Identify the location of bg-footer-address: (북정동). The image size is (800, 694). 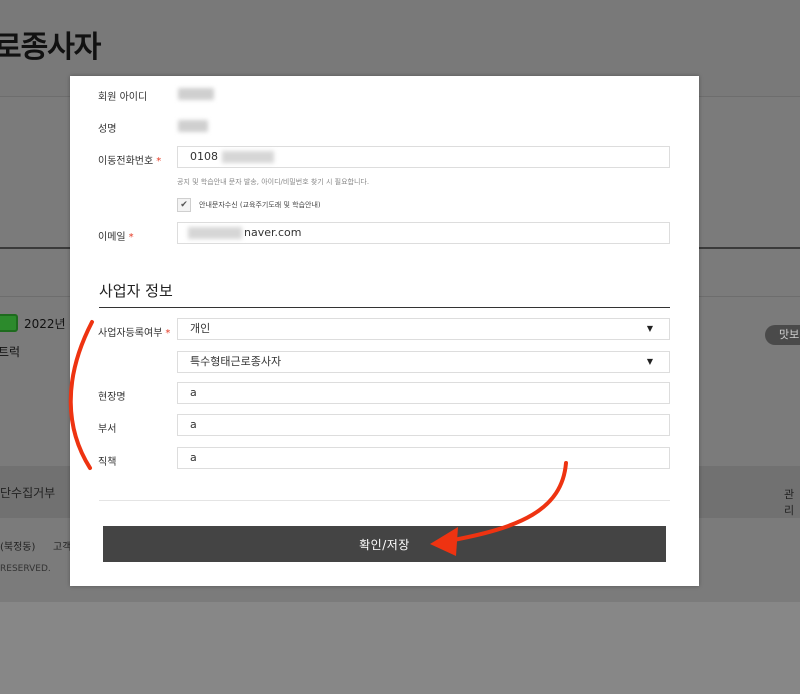
(18, 547).